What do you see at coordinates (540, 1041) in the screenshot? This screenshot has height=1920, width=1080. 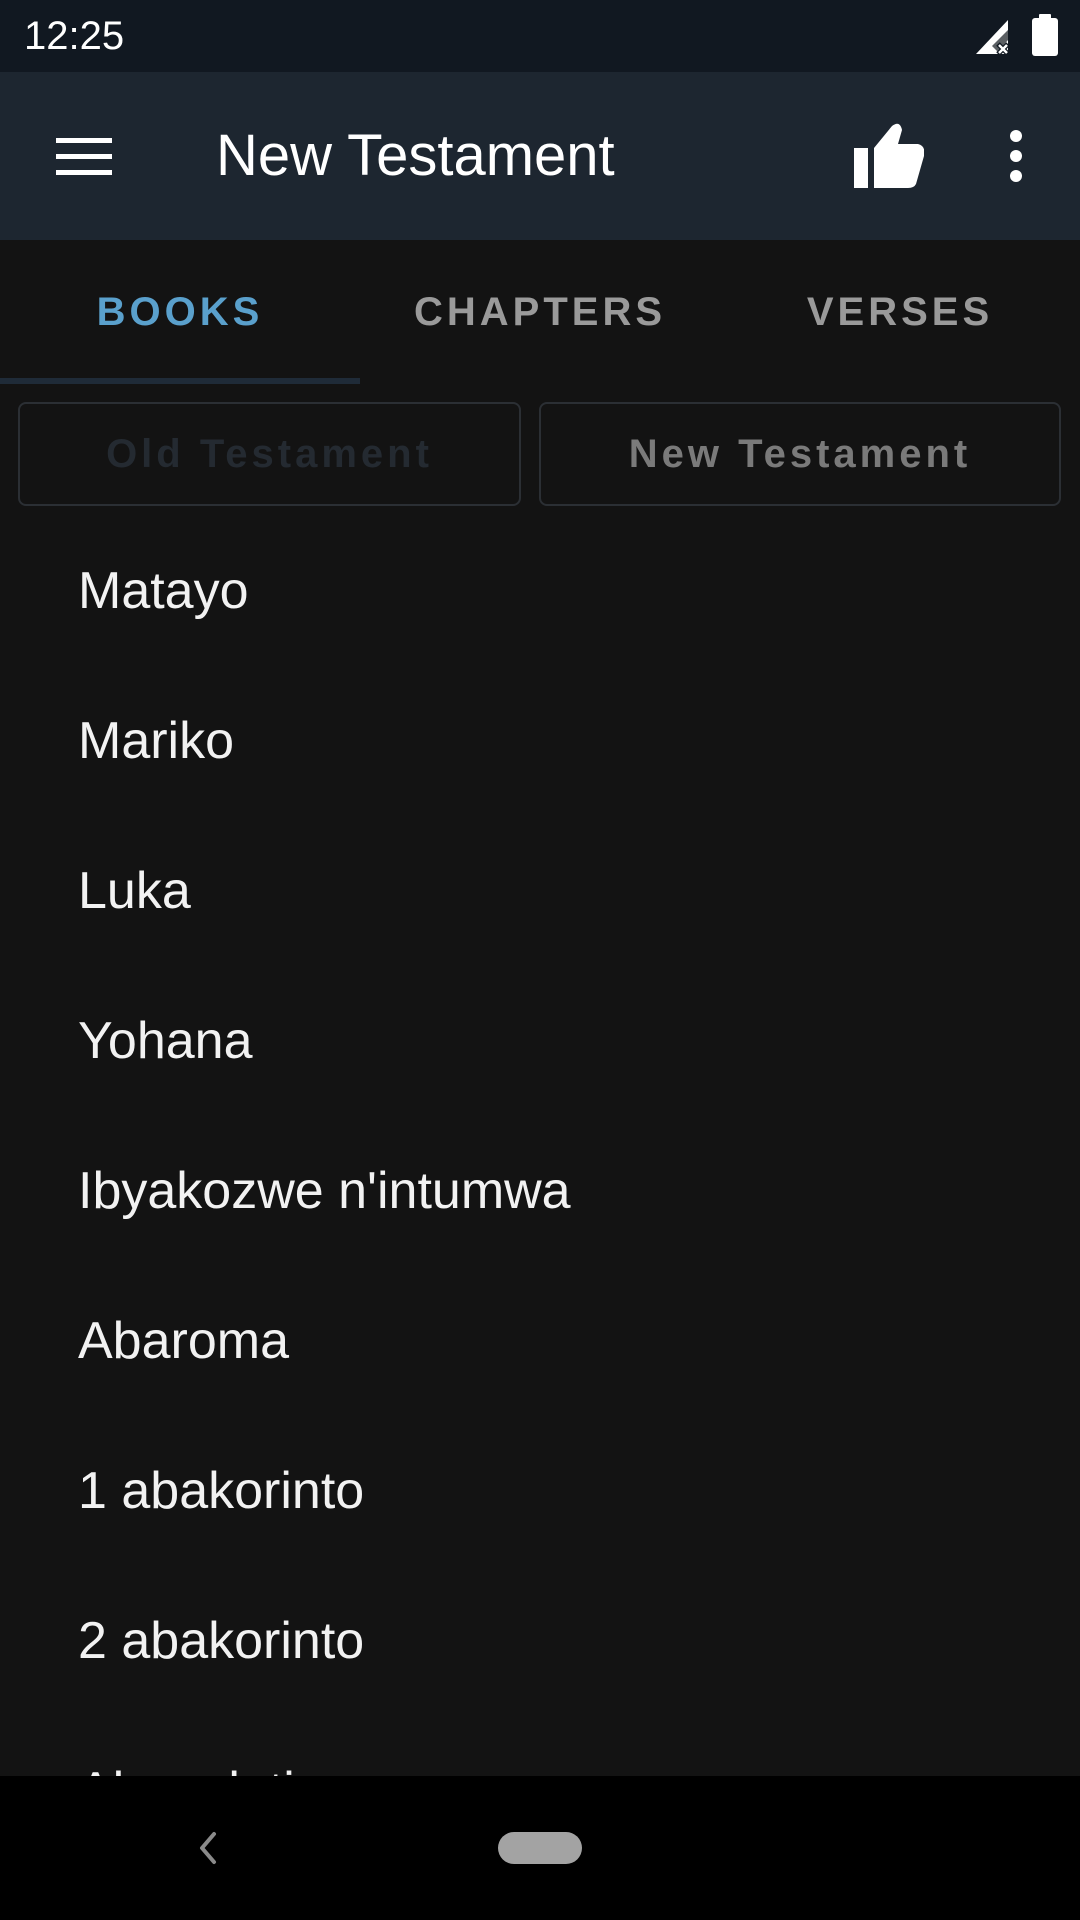 I see `book-item-yohana: Yohana` at bounding box center [540, 1041].